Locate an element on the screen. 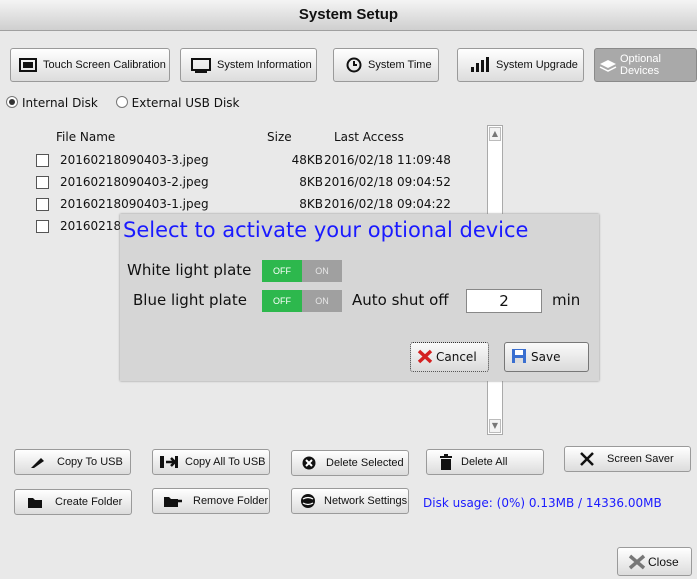 The image size is (697, 579). close-icon is located at coordinates (637, 562).